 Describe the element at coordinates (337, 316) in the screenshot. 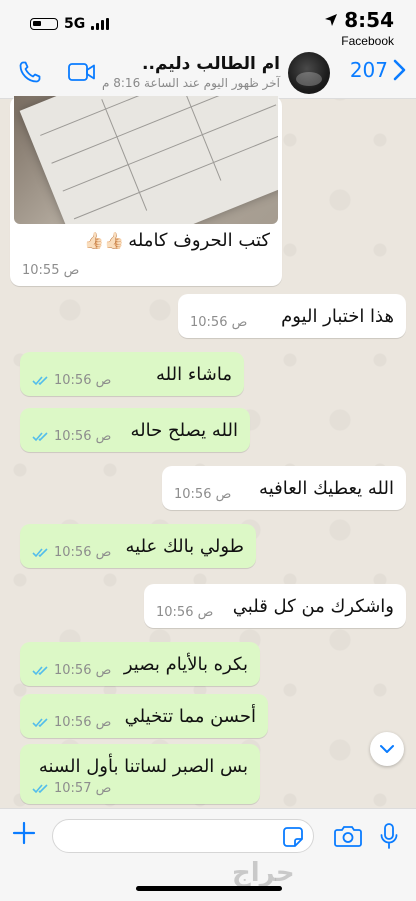

I see `message-text: هذا اختبار اليوم` at that location.